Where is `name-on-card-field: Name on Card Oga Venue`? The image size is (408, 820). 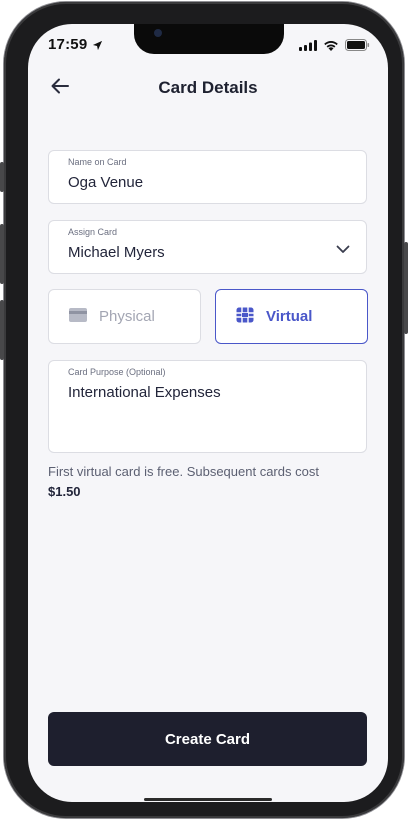
name-on-card-field: Name on Card Oga Venue is located at coordinates (207, 177).